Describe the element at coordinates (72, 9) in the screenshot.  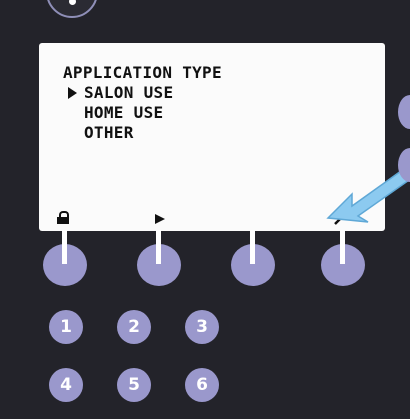
I see `power-button` at that location.